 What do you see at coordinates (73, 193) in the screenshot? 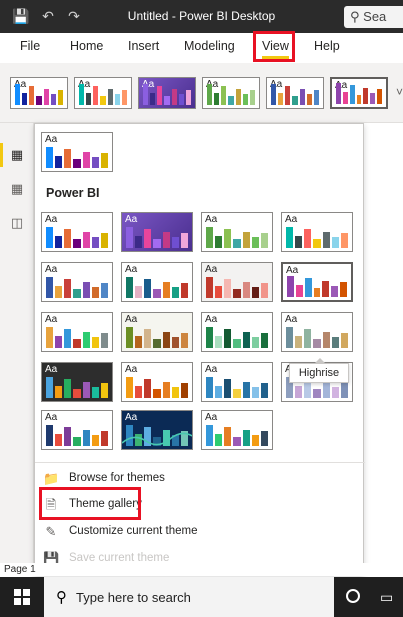
I see `section-power-bi: Power BI` at bounding box center [73, 193].